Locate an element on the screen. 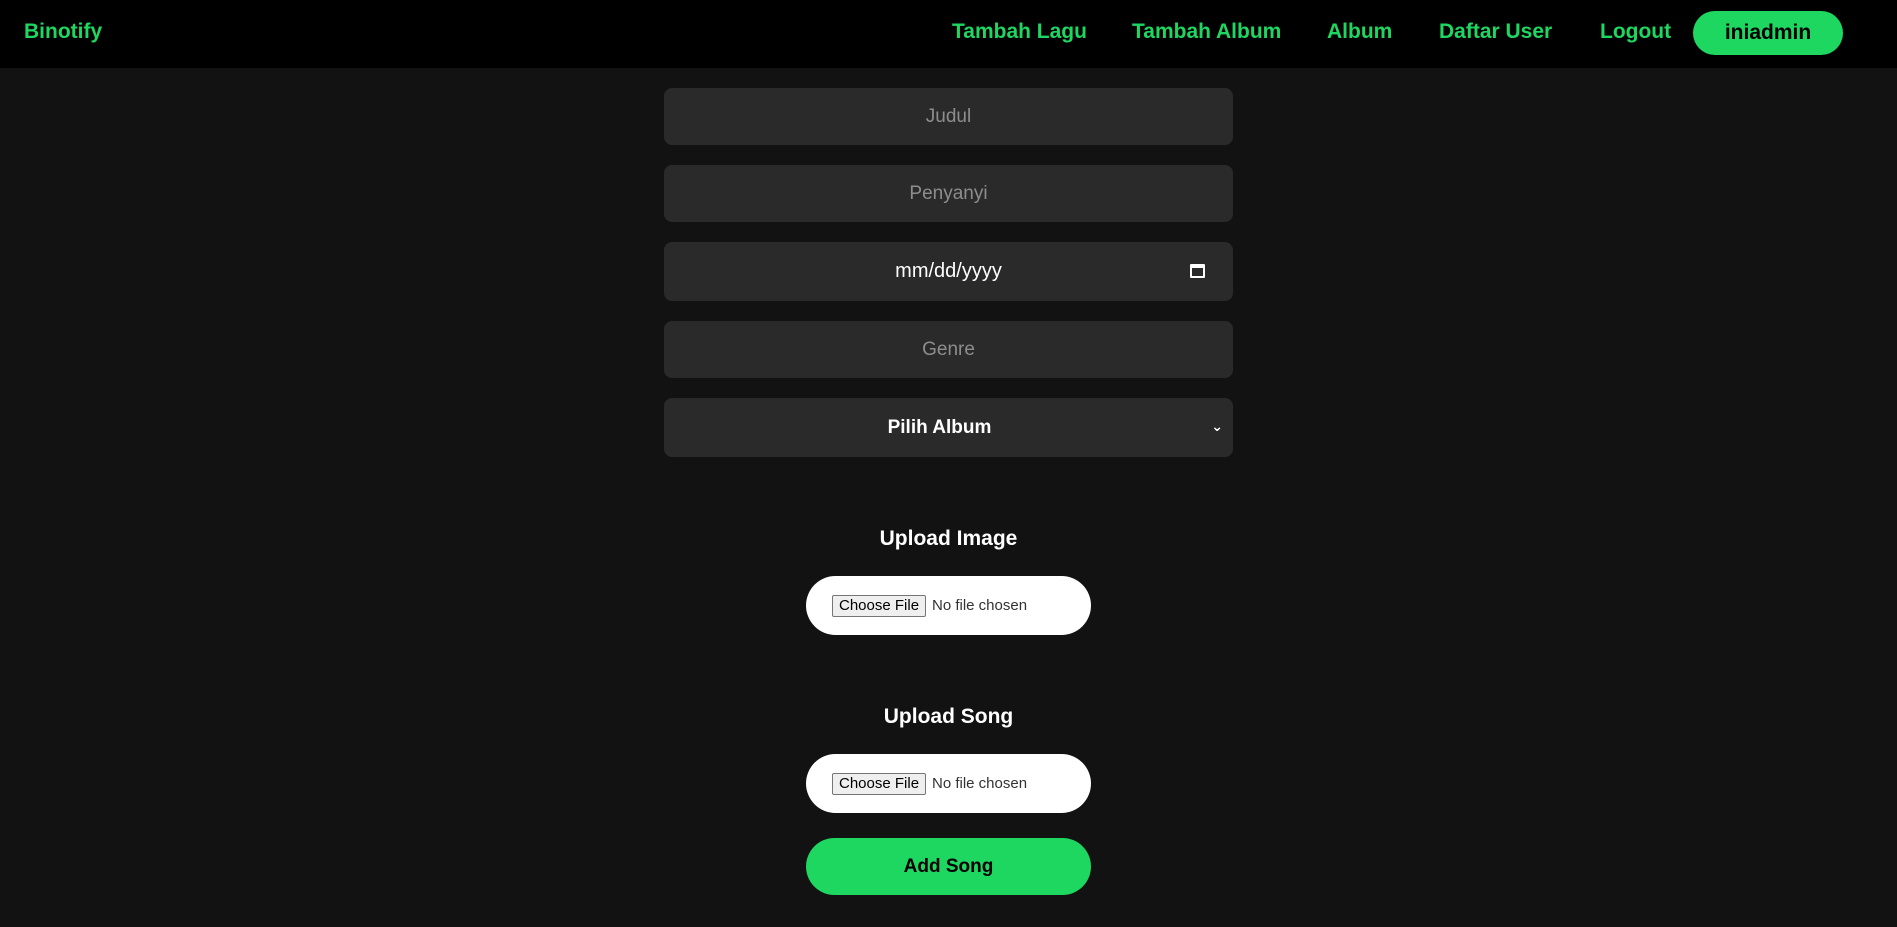 This screenshot has width=1897, height=927. album-select-value: Pilih Album is located at coordinates (939, 427).